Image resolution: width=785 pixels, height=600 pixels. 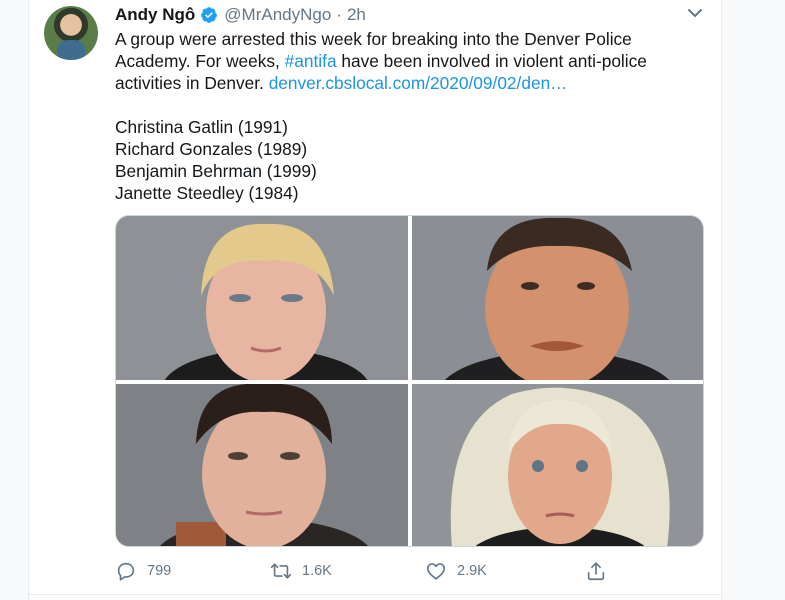 I want to click on tweet-actions: 799 1.6K 2.9K, so click(x=410, y=571).